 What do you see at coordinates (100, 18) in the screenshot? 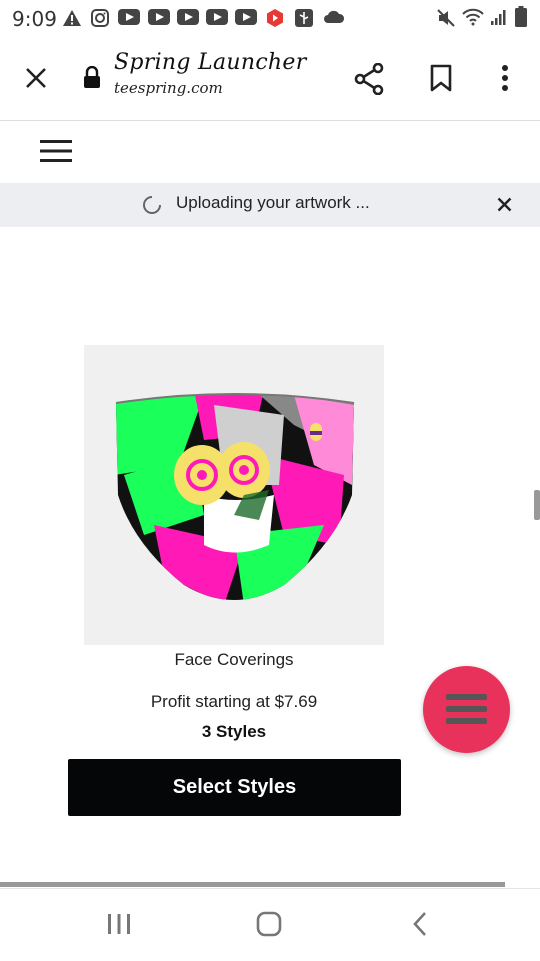
I see `instagram-icon` at bounding box center [100, 18].